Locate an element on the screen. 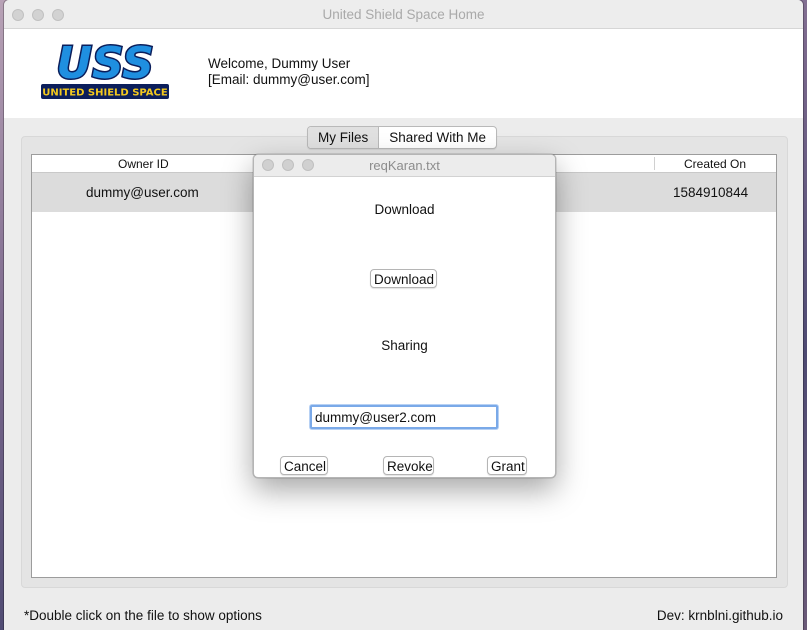 This screenshot has width=807, height=630. user-email-text: [Email: dummy@user.com] is located at coordinates (289, 79).